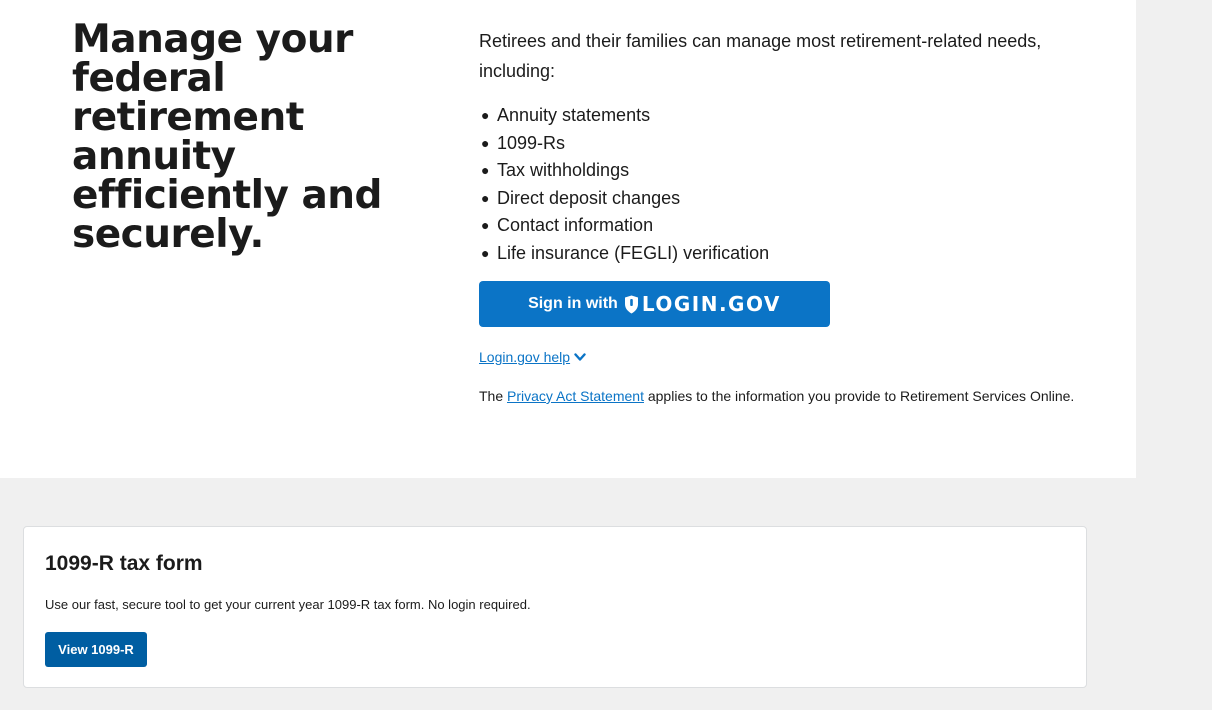 The image size is (1212, 710). Describe the element at coordinates (124, 563) in the screenshot. I see `card-title: 1099-R tax form` at that location.